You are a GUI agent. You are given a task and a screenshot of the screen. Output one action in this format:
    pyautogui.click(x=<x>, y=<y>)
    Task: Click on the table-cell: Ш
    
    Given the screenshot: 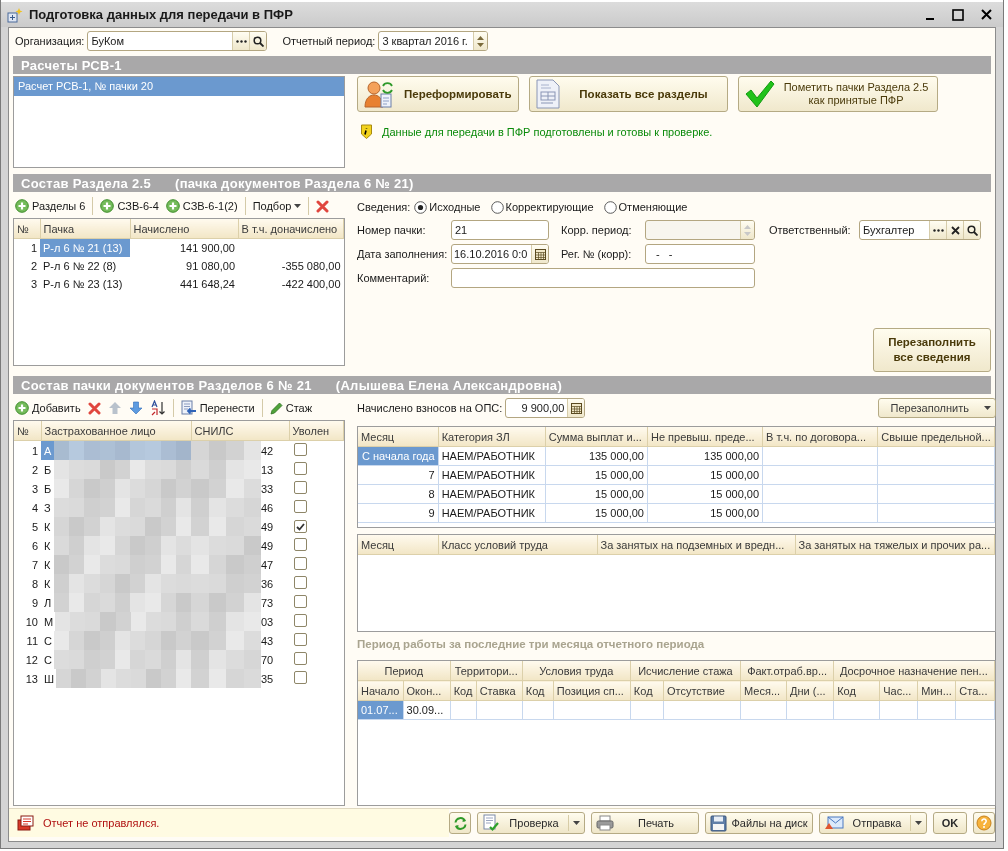 What is the action you would take?
    pyautogui.click(x=116, y=678)
    